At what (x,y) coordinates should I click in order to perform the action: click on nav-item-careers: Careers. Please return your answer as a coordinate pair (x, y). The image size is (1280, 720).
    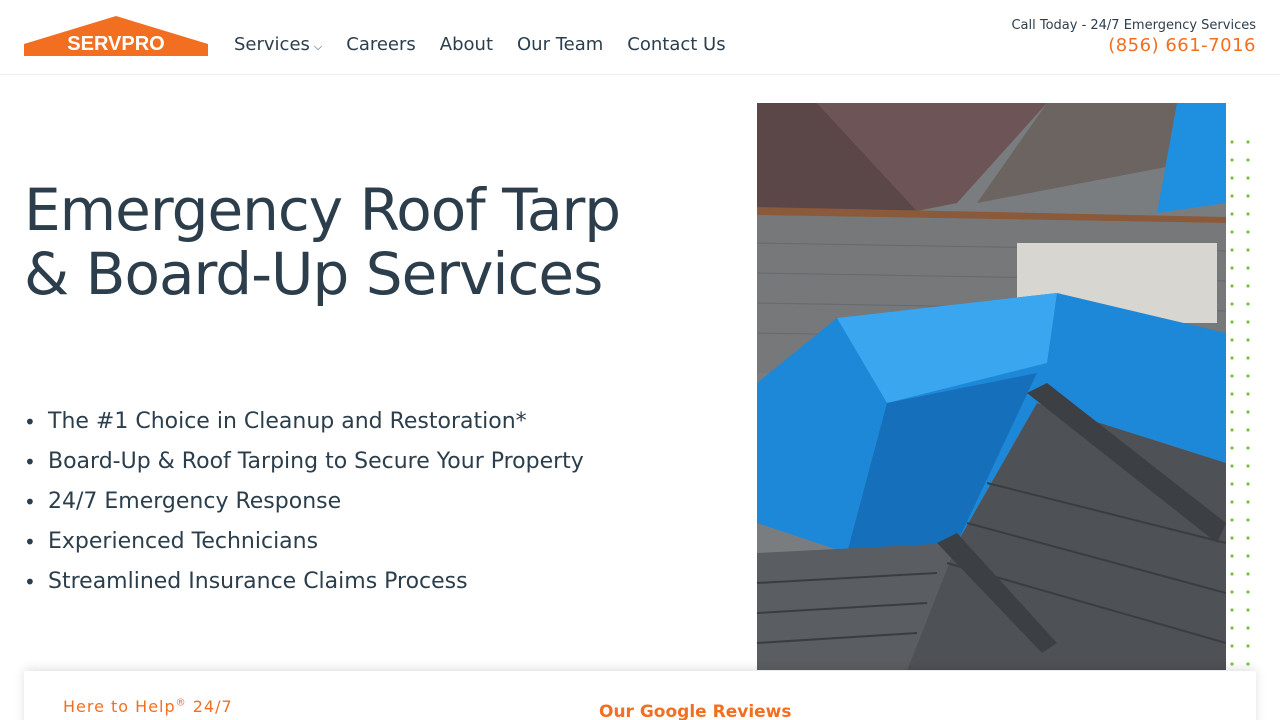
    Looking at the image, I should click on (381, 44).